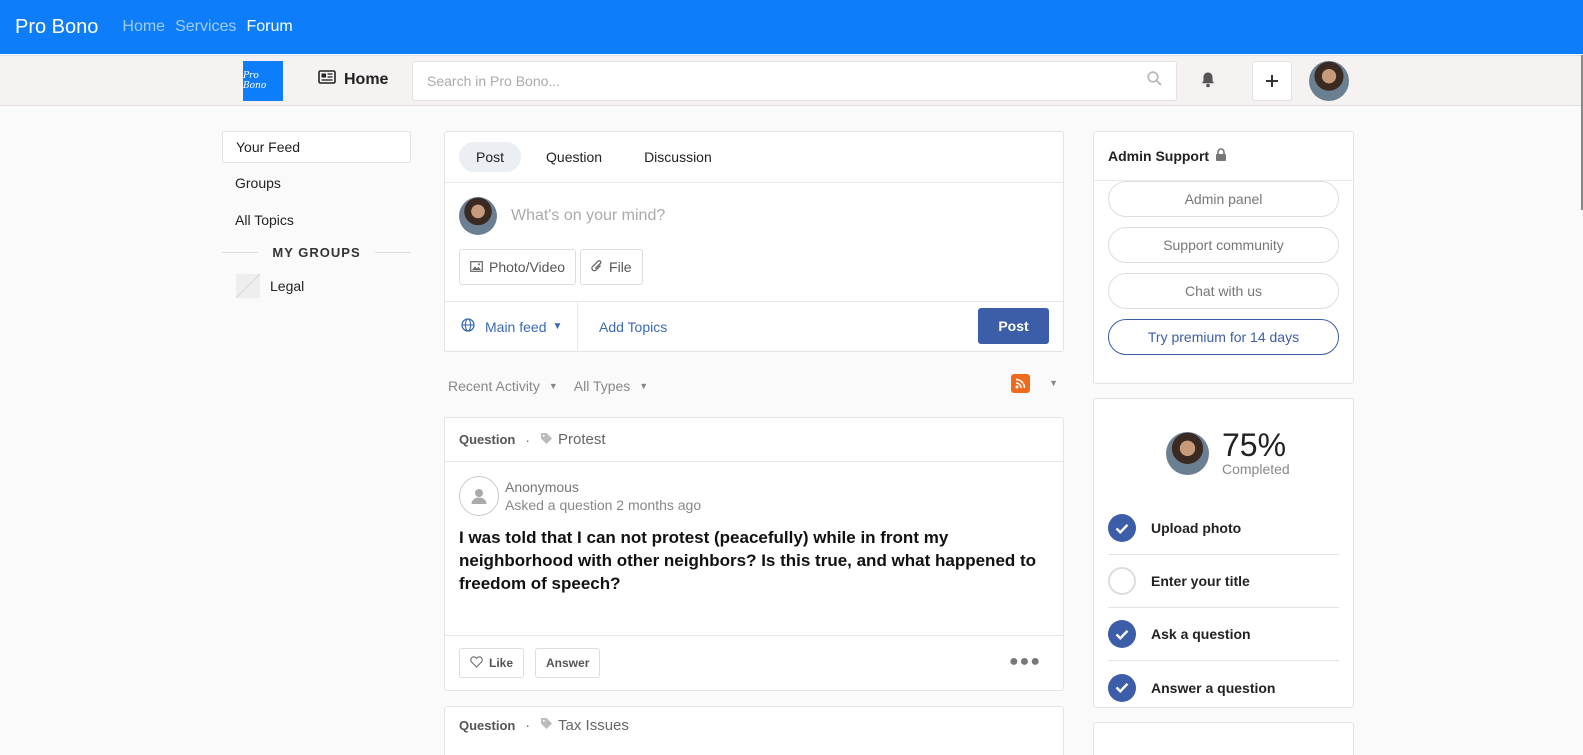 The width and height of the screenshot is (1583, 755). I want to click on progress-text: 75% Completed, so click(1256, 453).